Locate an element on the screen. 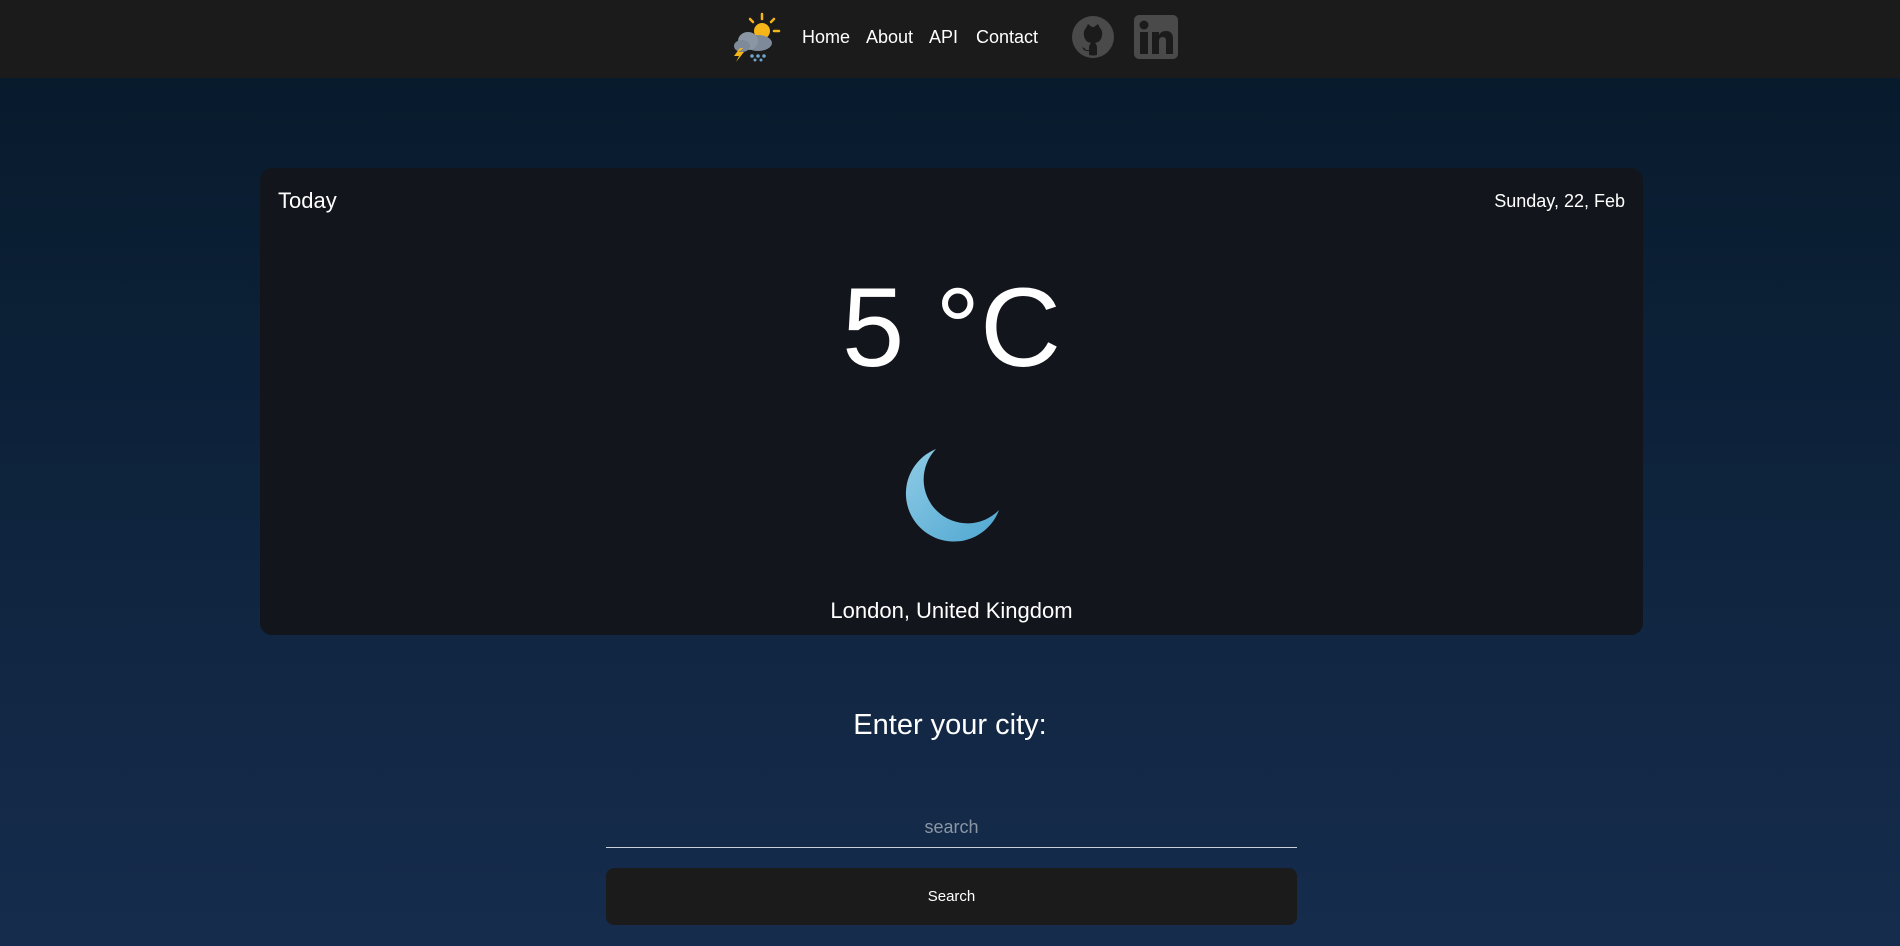 The image size is (1900, 946). weather-logo-icon is located at coordinates (755, 37).